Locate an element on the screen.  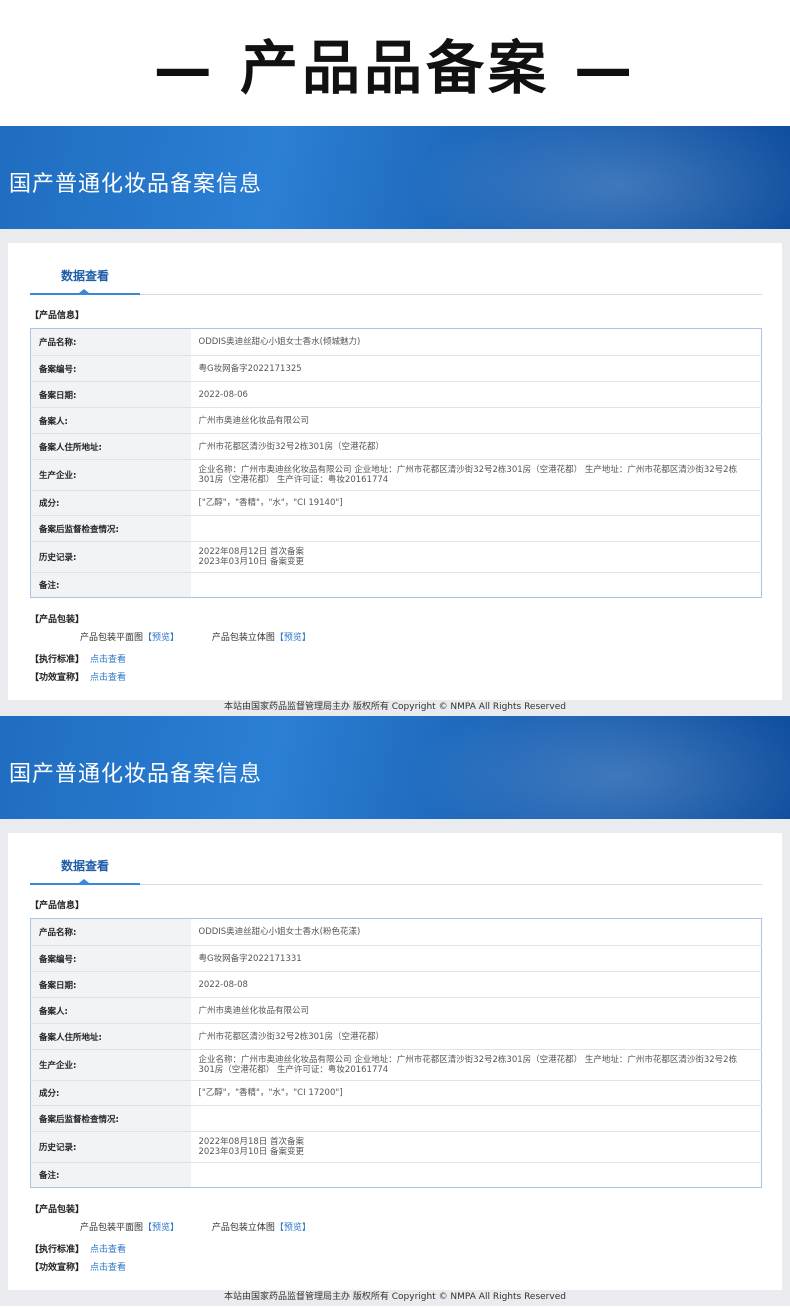
ingredients-value: ["乙醇"，"香精"，"水"，"CI 19140"] is located at coordinates (476, 503).